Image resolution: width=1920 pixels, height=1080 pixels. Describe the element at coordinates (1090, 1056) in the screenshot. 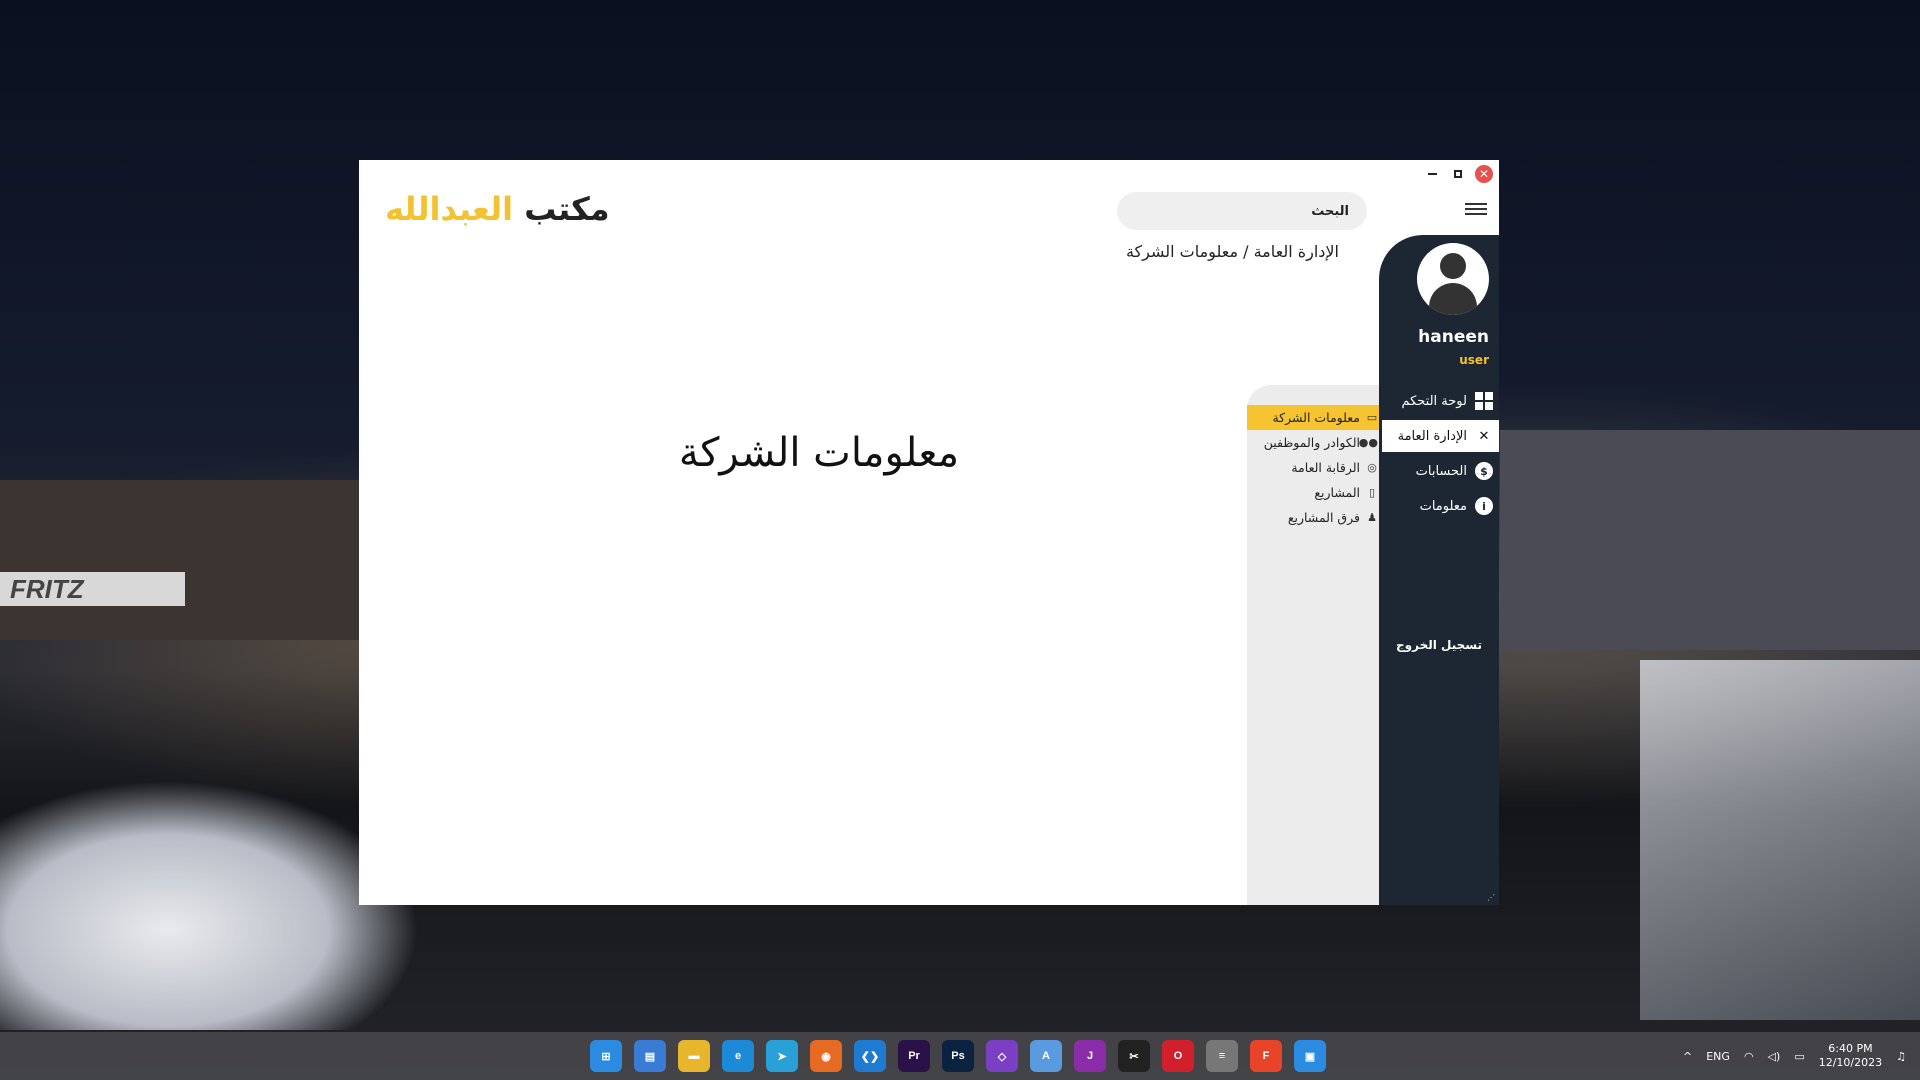

I see `taskbar-jetbrains-icon: J` at that location.